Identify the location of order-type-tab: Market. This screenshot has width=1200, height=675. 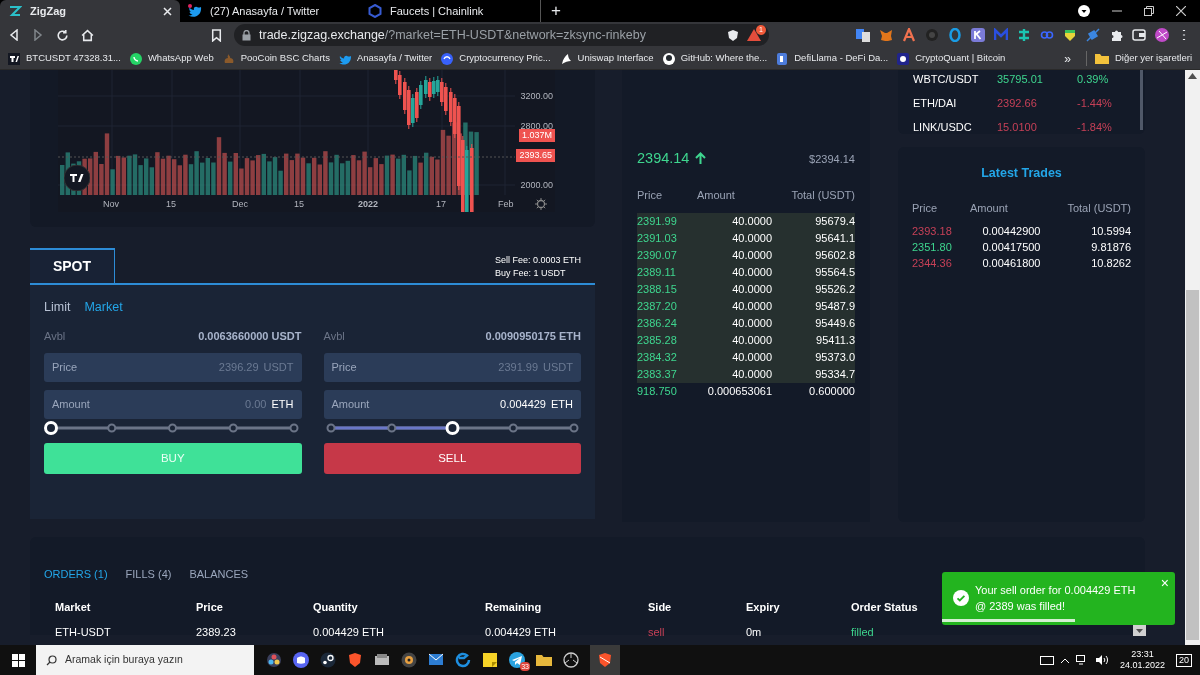
(103, 307).